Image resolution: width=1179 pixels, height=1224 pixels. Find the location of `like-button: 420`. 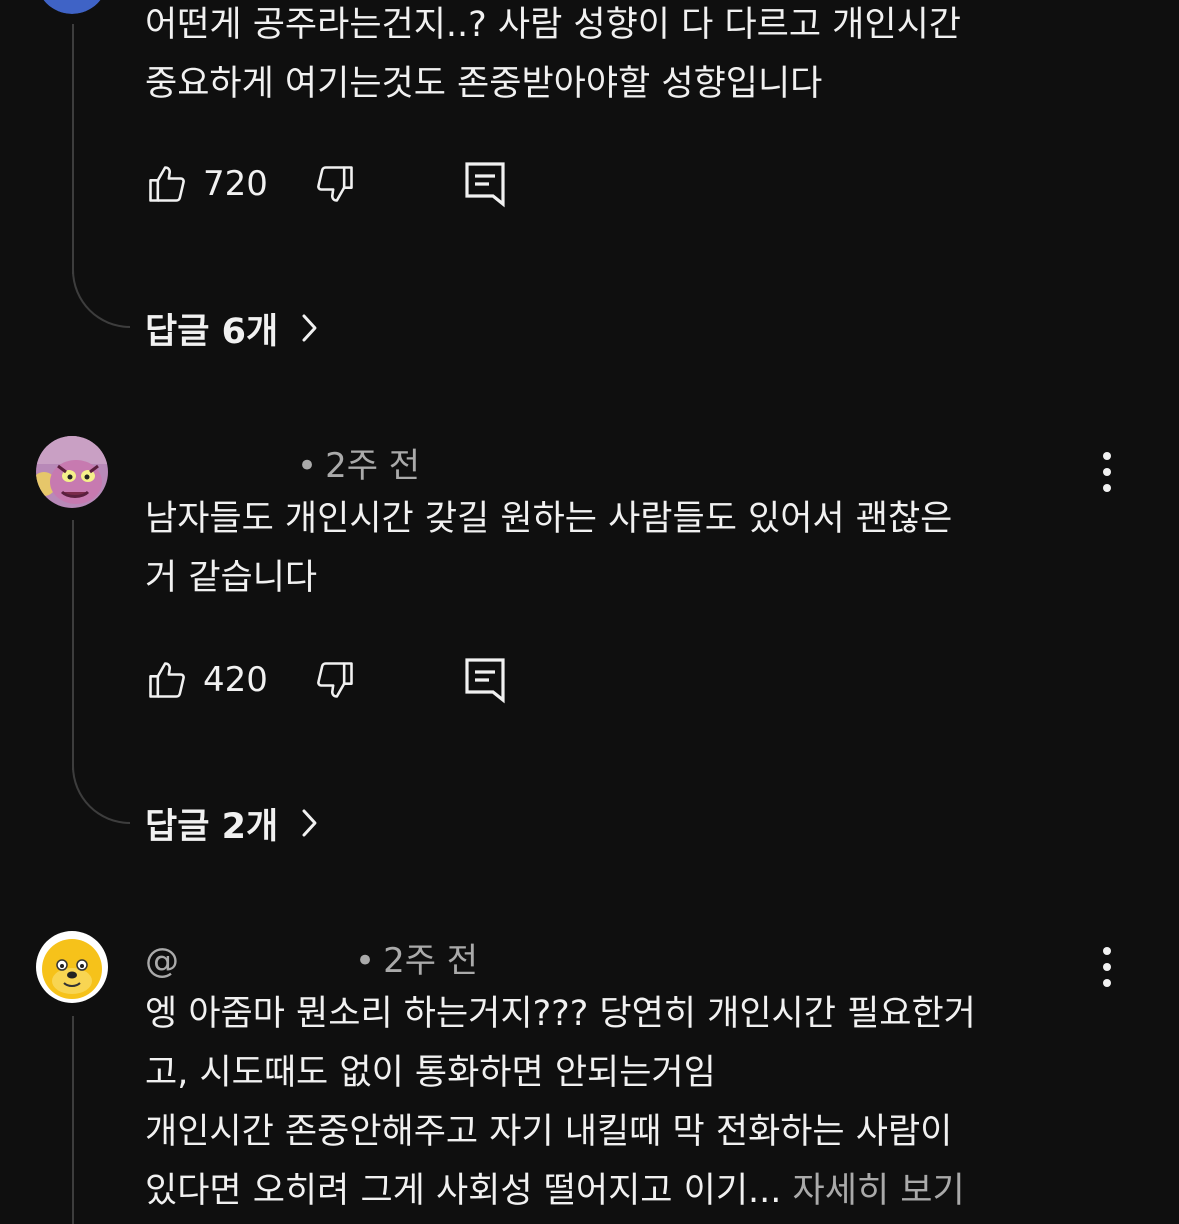

like-button: 420 is located at coordinates (206, 680).